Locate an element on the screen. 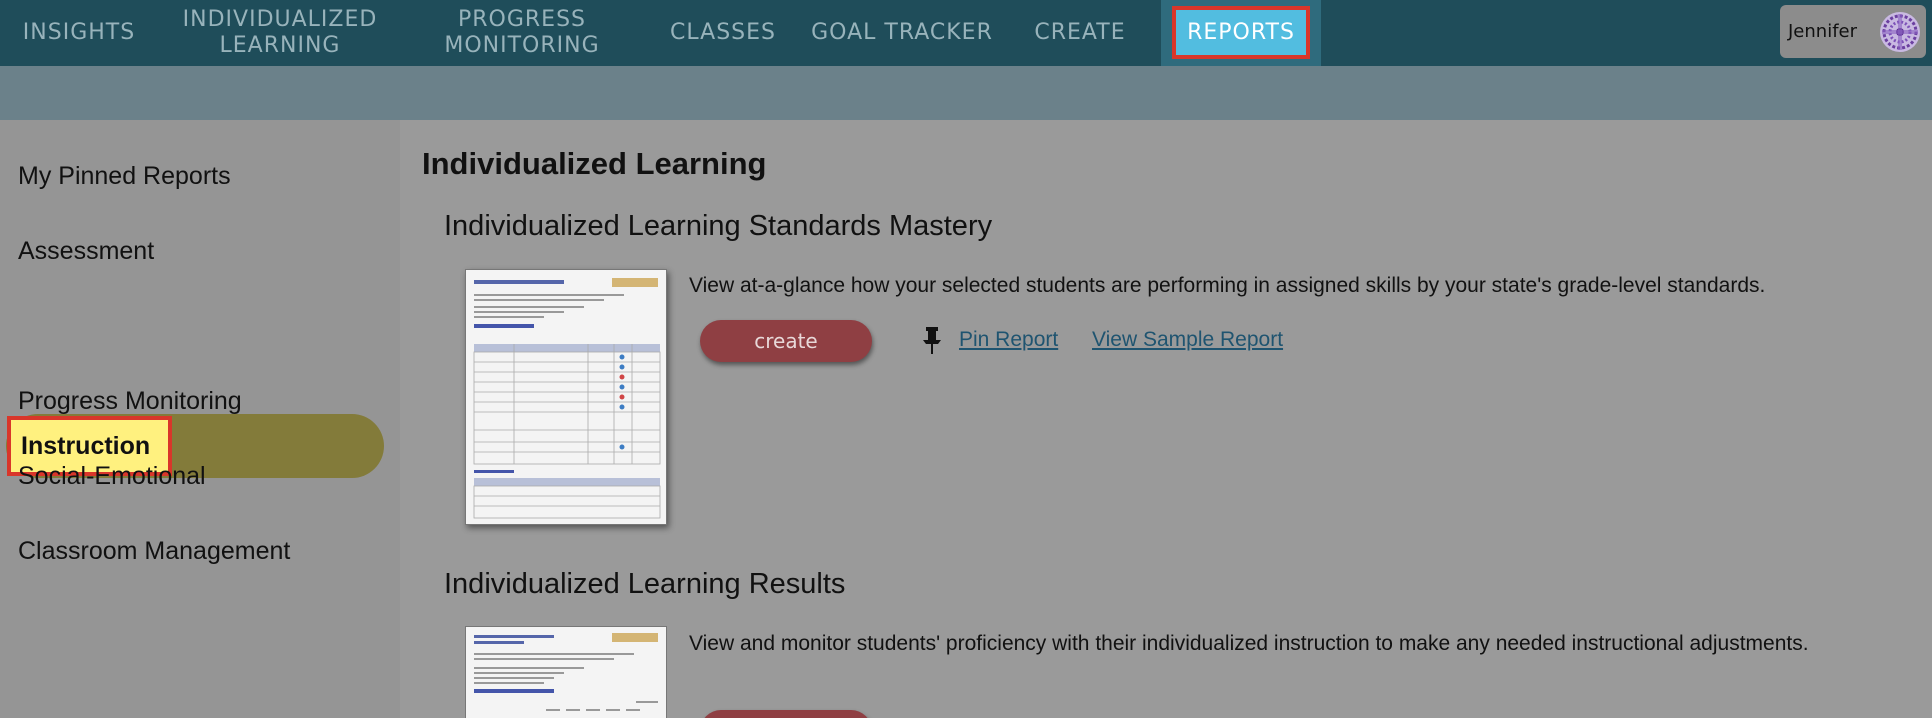 This screenshot has height=718, width=1932. user-name: Jennifer is located at coordinates (1823, 31).